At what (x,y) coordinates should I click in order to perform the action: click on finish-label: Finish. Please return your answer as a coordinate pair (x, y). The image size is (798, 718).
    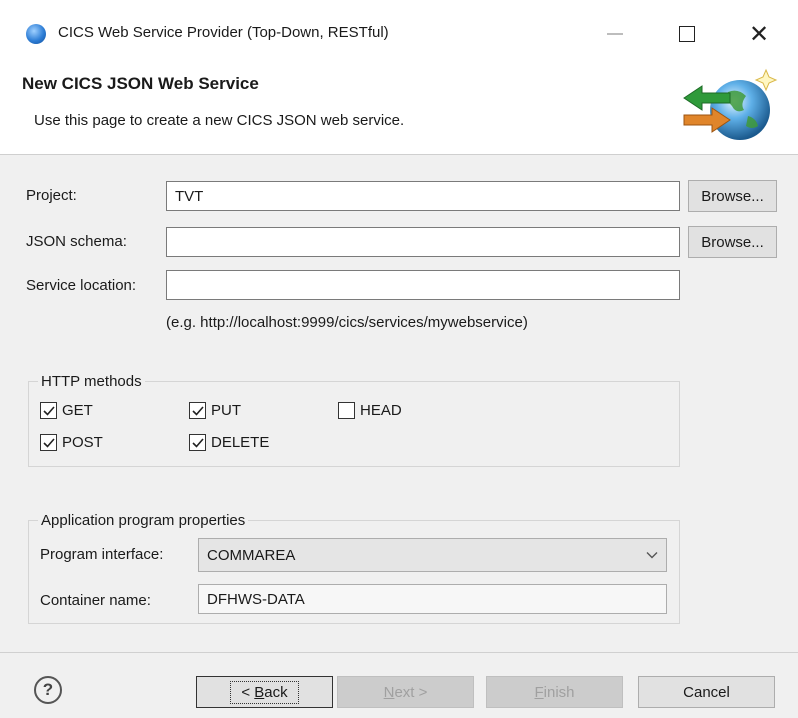
    Looking at the image, I should click on (554, 692).